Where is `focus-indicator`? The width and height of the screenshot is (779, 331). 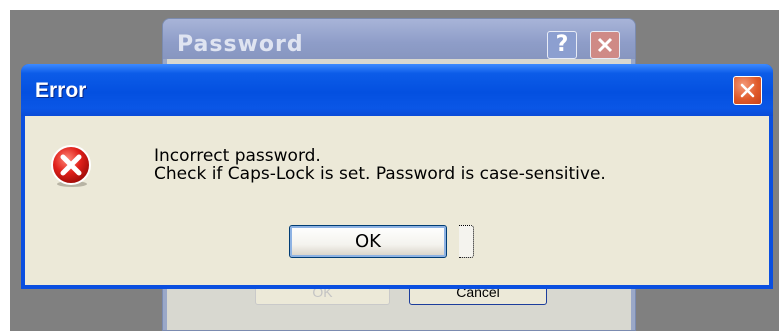 focus-indicator is located at coordinates (466, 241).